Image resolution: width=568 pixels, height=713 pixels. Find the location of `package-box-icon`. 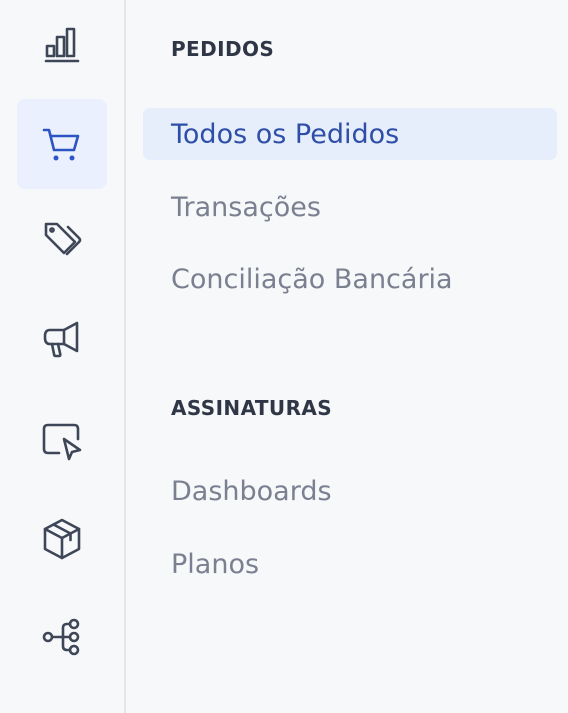

package-box-icon is located at coordinates (62, 539).